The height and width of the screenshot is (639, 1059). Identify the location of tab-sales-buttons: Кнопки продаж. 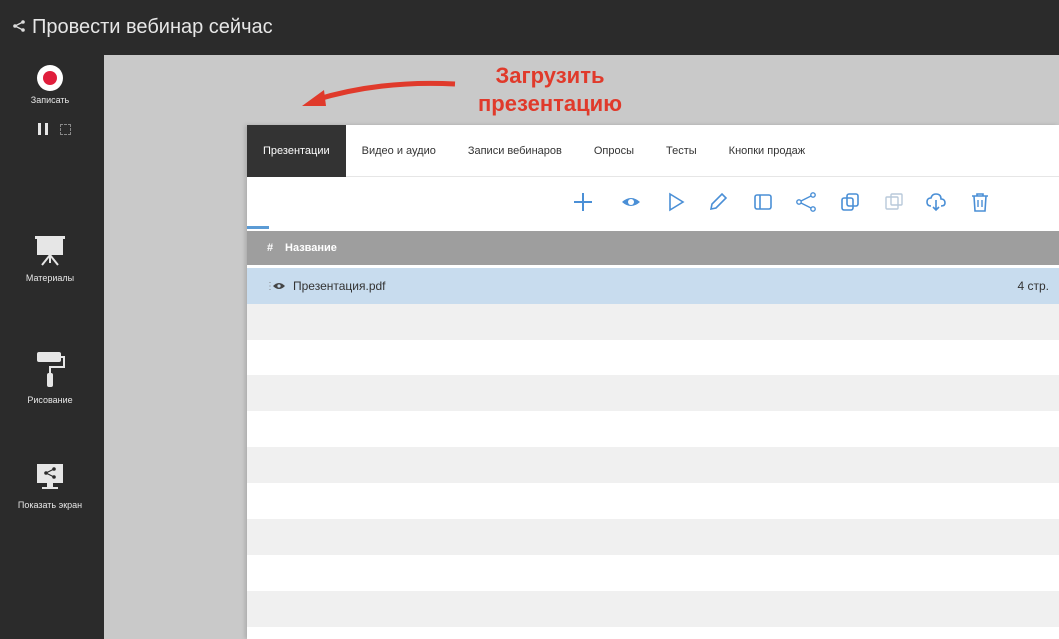
(767, 151).